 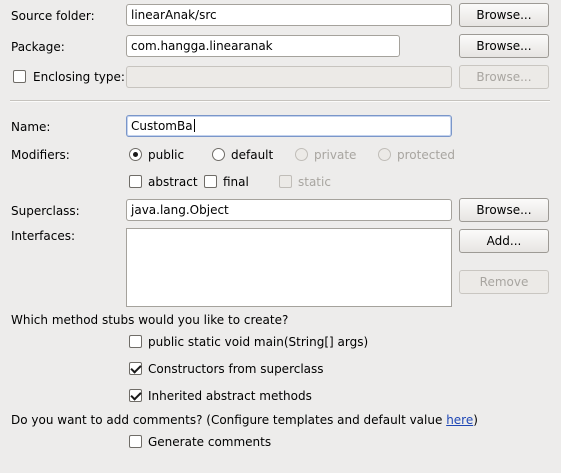 I want to click on text-caret, so click(x=194, y=125).